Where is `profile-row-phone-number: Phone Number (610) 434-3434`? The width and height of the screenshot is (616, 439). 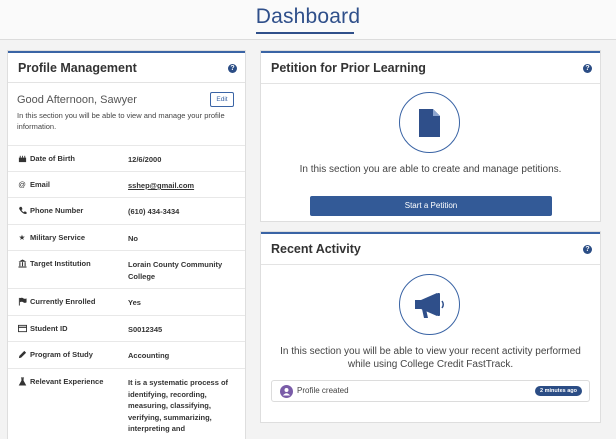 profile-row-phone-number: Phone Number (610) 434-3434 is located at coordinates (126, 210).